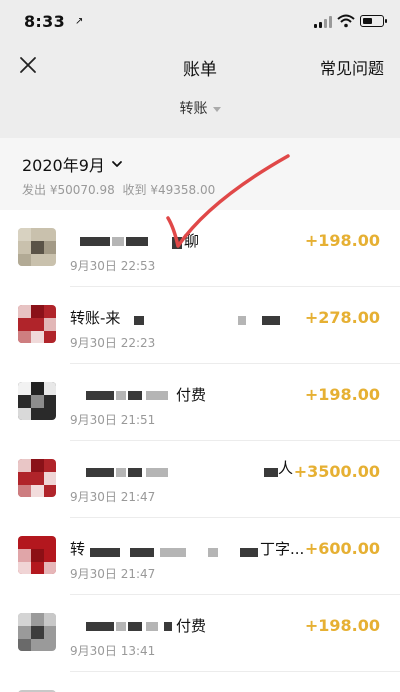 The height and width of the screenshot is (692, 400). What do you see at coordinates (120, 189) in the screenshot?
I see `month-summary: 发出 ¥50070.98 收到 ¥49358.00` at bounding box center [120, 189].